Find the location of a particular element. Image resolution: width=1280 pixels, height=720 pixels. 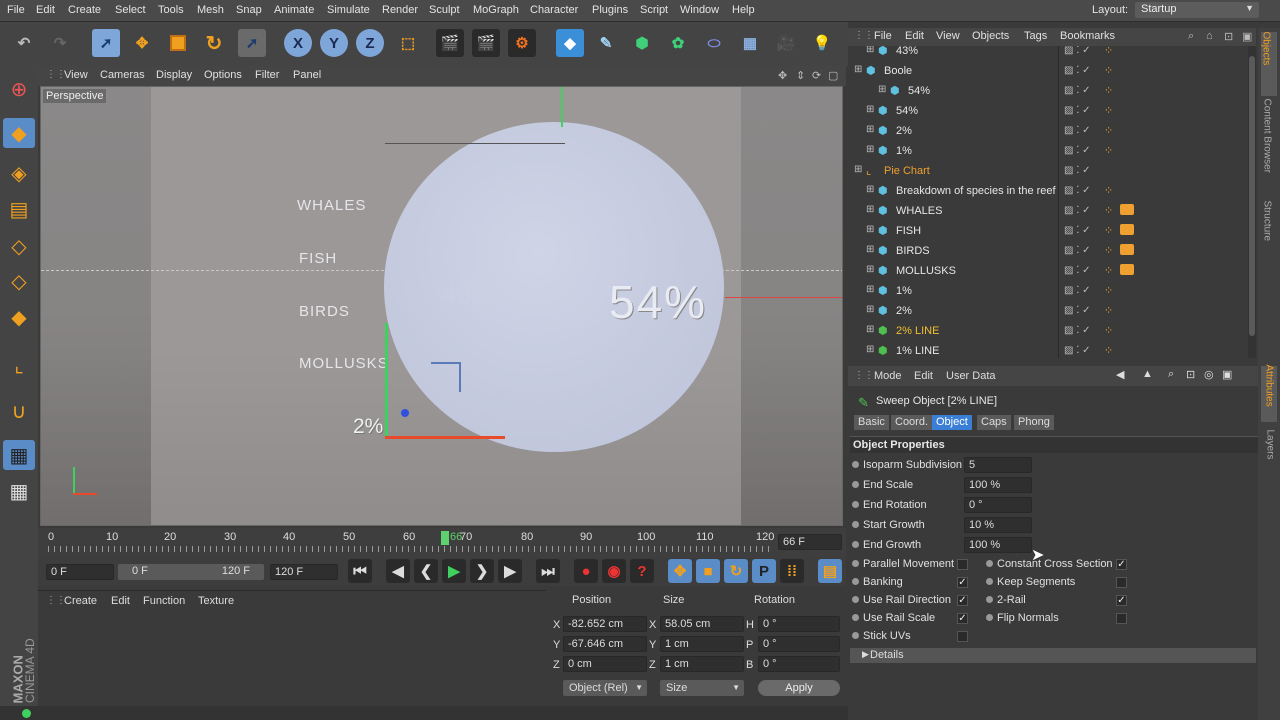

key-scale-icon: ■ is located at coordinates (708, 571).